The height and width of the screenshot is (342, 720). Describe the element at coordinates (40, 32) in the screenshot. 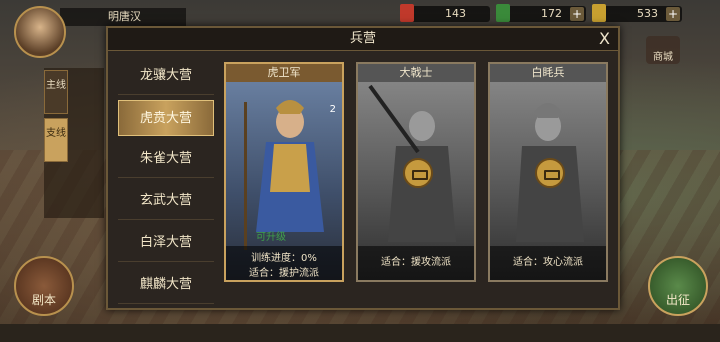

I see `player-avatar` at that location.